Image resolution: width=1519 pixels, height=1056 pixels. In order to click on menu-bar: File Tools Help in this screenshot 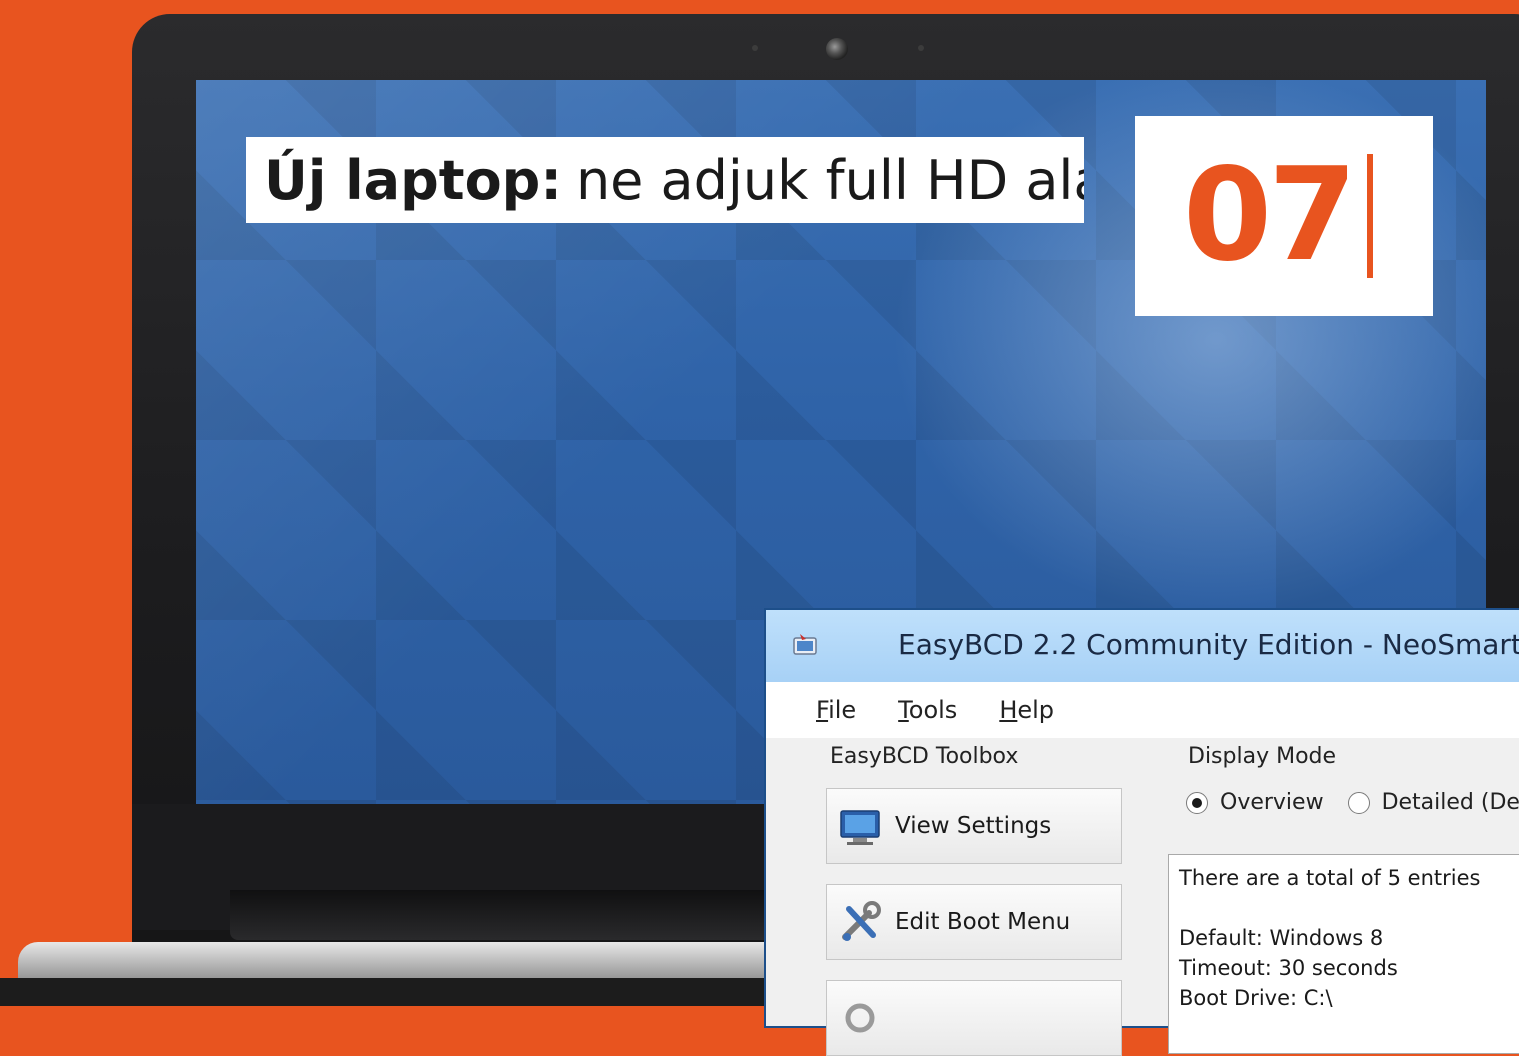, I will do `click(1142, 710)`.